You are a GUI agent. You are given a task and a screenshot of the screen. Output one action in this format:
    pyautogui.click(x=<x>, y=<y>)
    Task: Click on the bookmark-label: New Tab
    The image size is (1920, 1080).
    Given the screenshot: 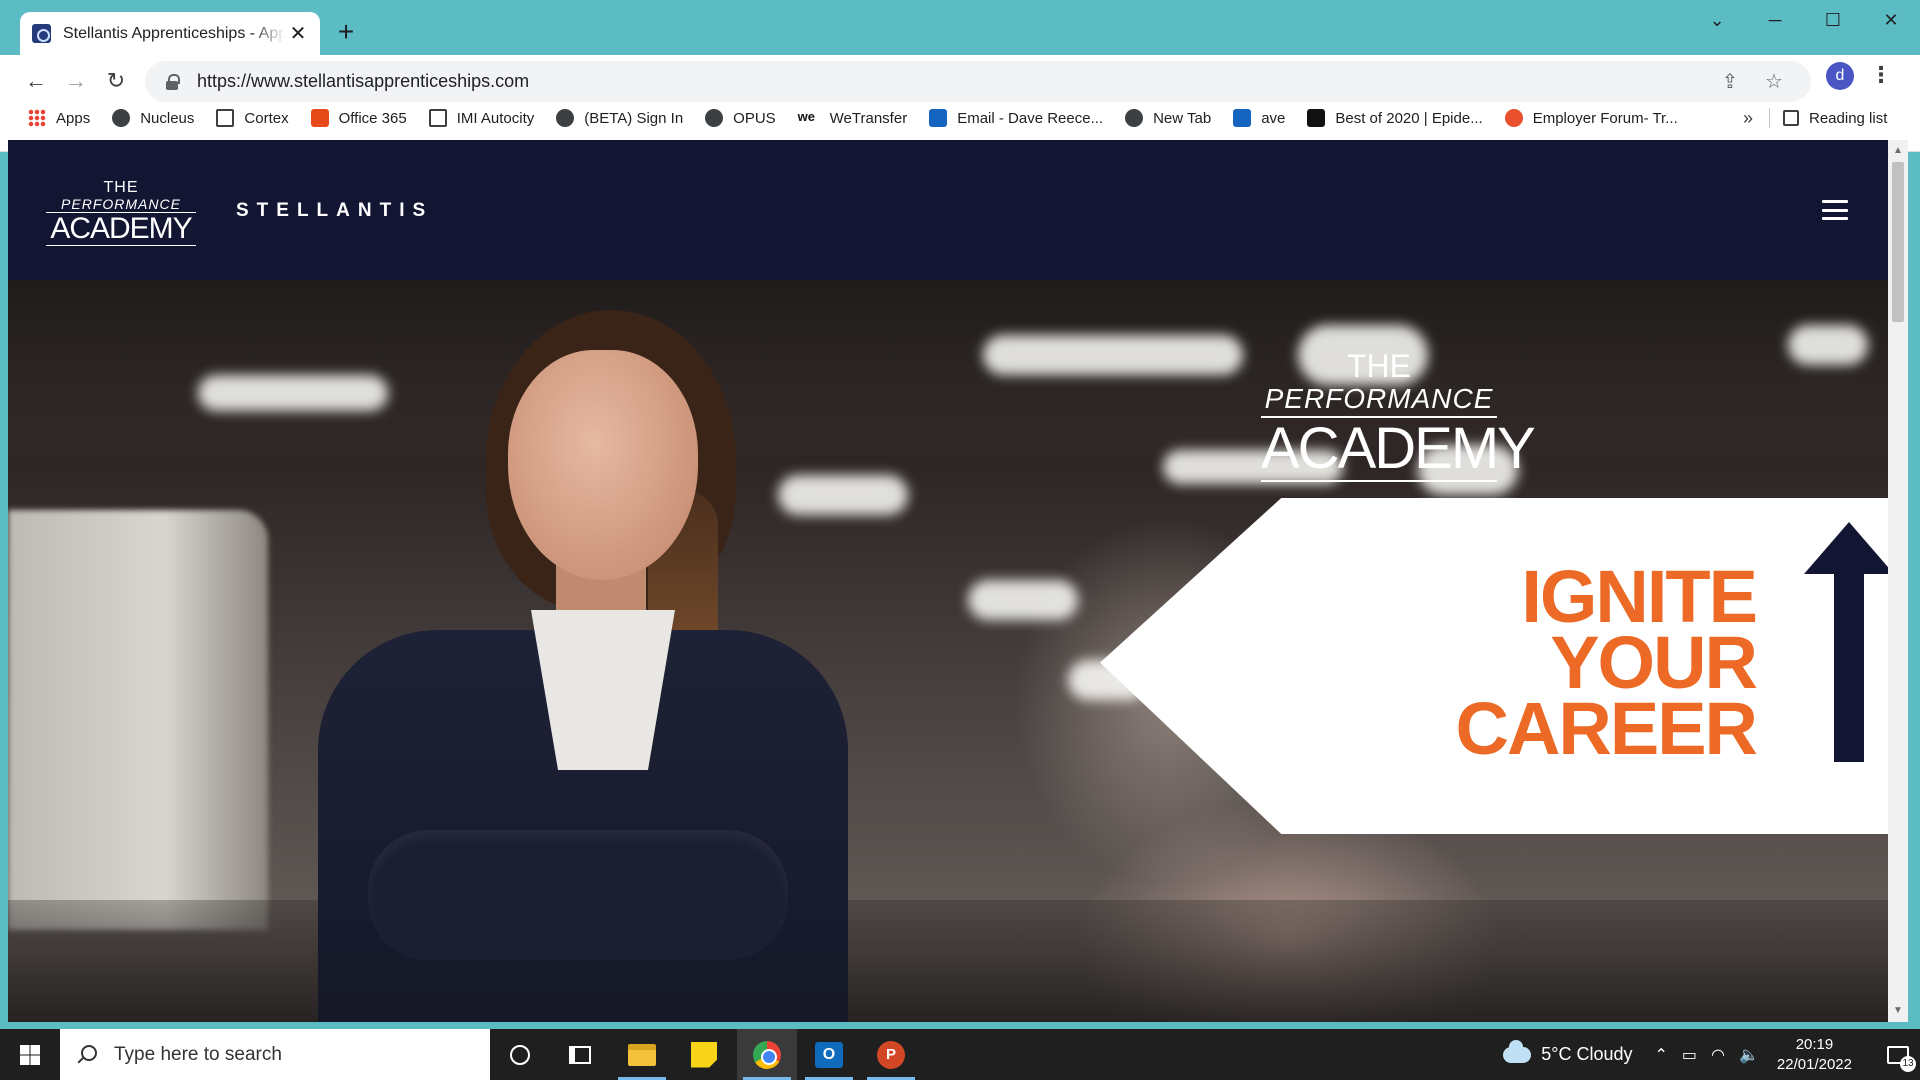 What is the action you would take?
    pyautogui.click(x=1182, y=118)
    